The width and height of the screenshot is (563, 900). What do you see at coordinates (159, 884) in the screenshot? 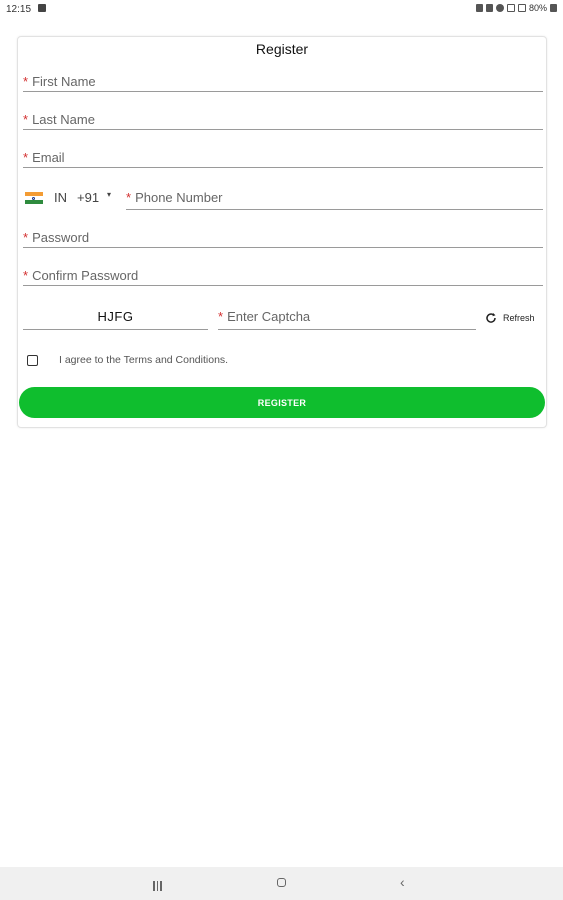
I see `recents-icon` at bounding box center [159, 884].